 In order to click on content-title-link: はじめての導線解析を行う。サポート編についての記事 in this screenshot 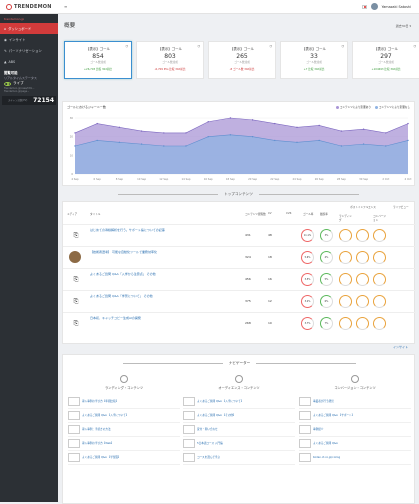, I will do `click(145, 230)`.